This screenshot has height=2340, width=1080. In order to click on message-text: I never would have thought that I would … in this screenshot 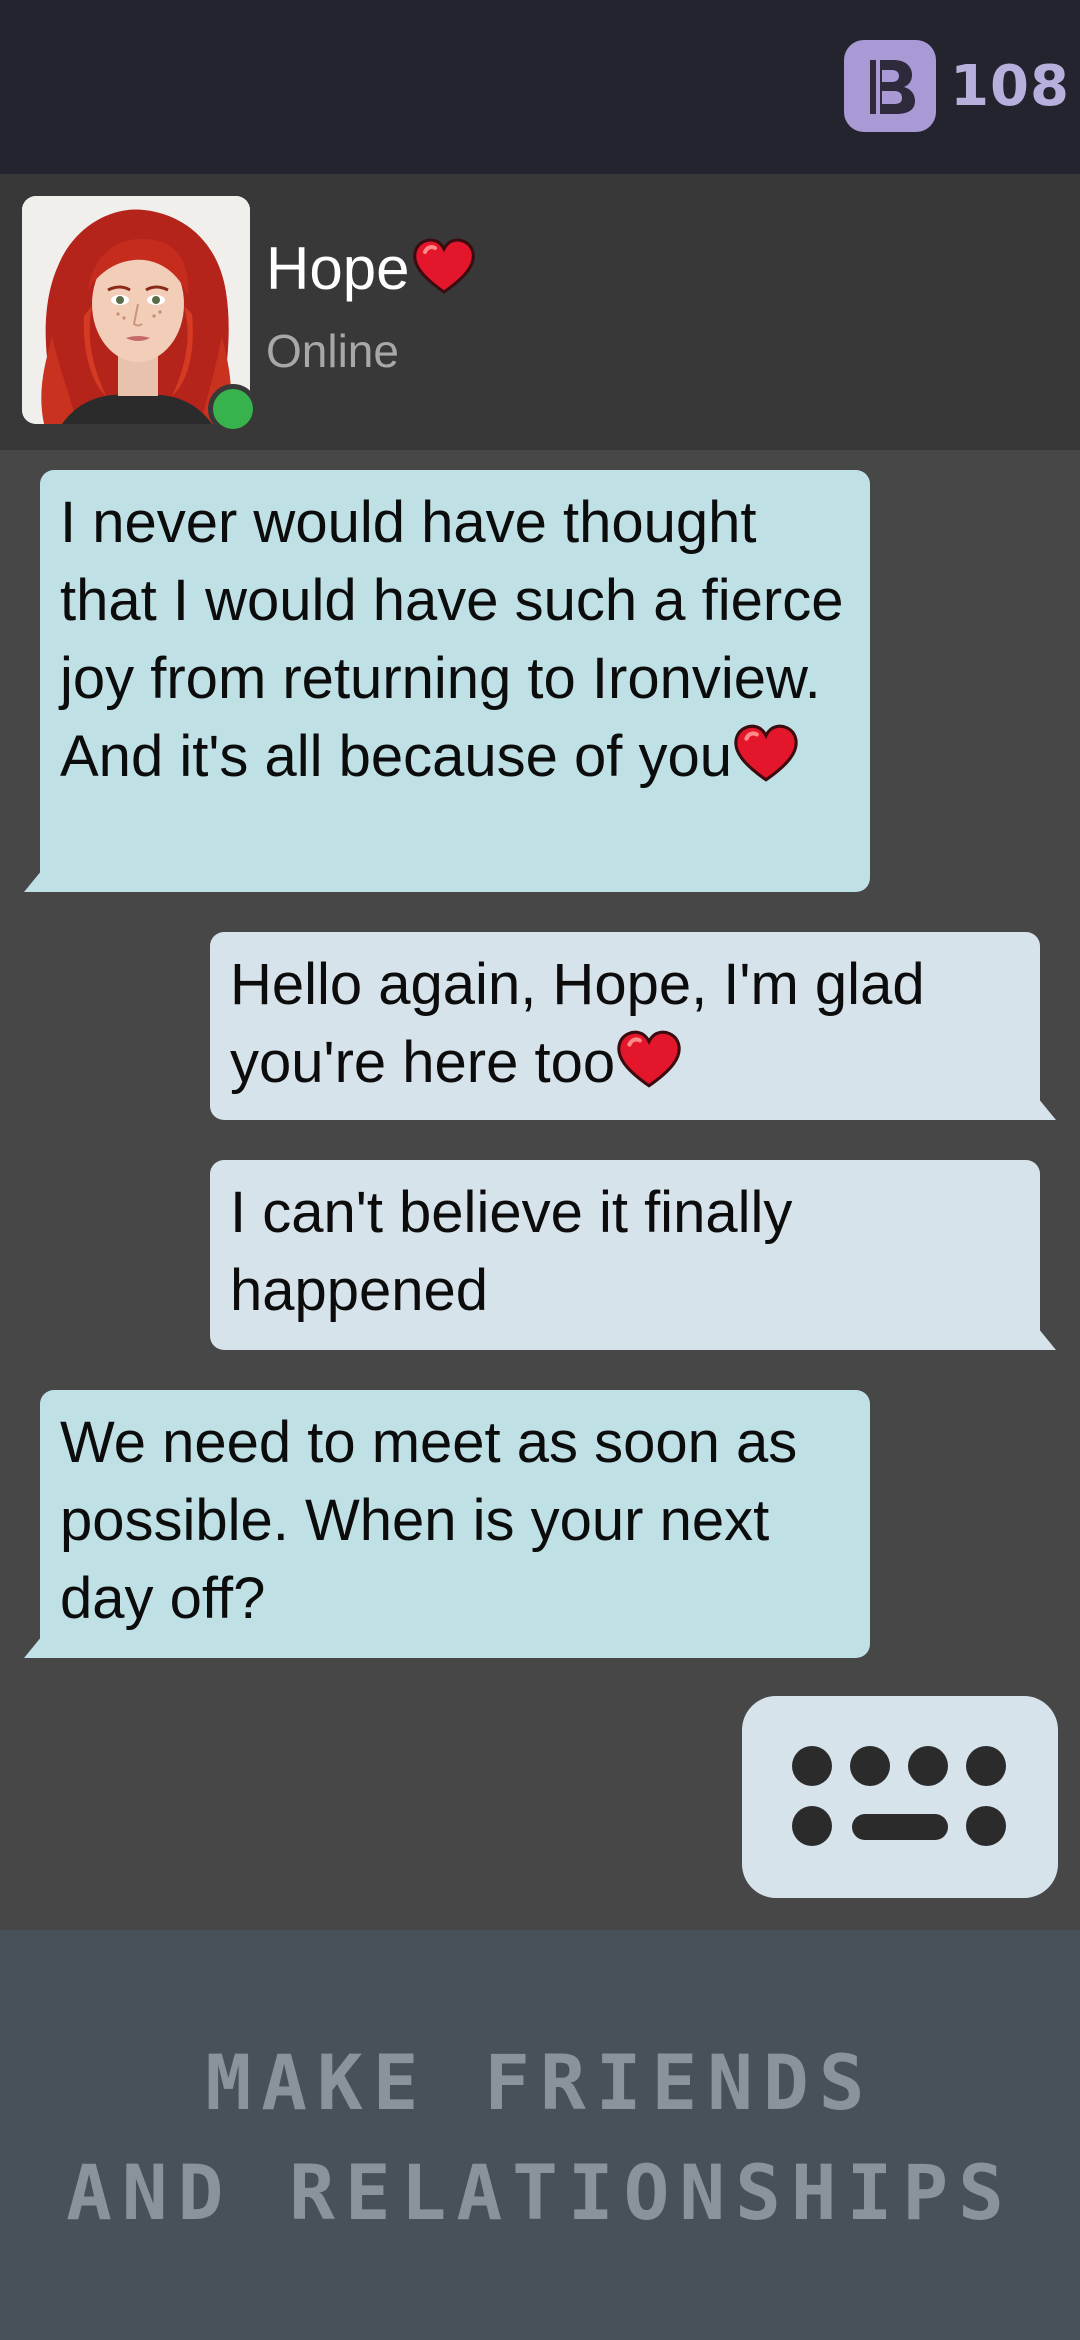, I will do `click(452, 639)`.